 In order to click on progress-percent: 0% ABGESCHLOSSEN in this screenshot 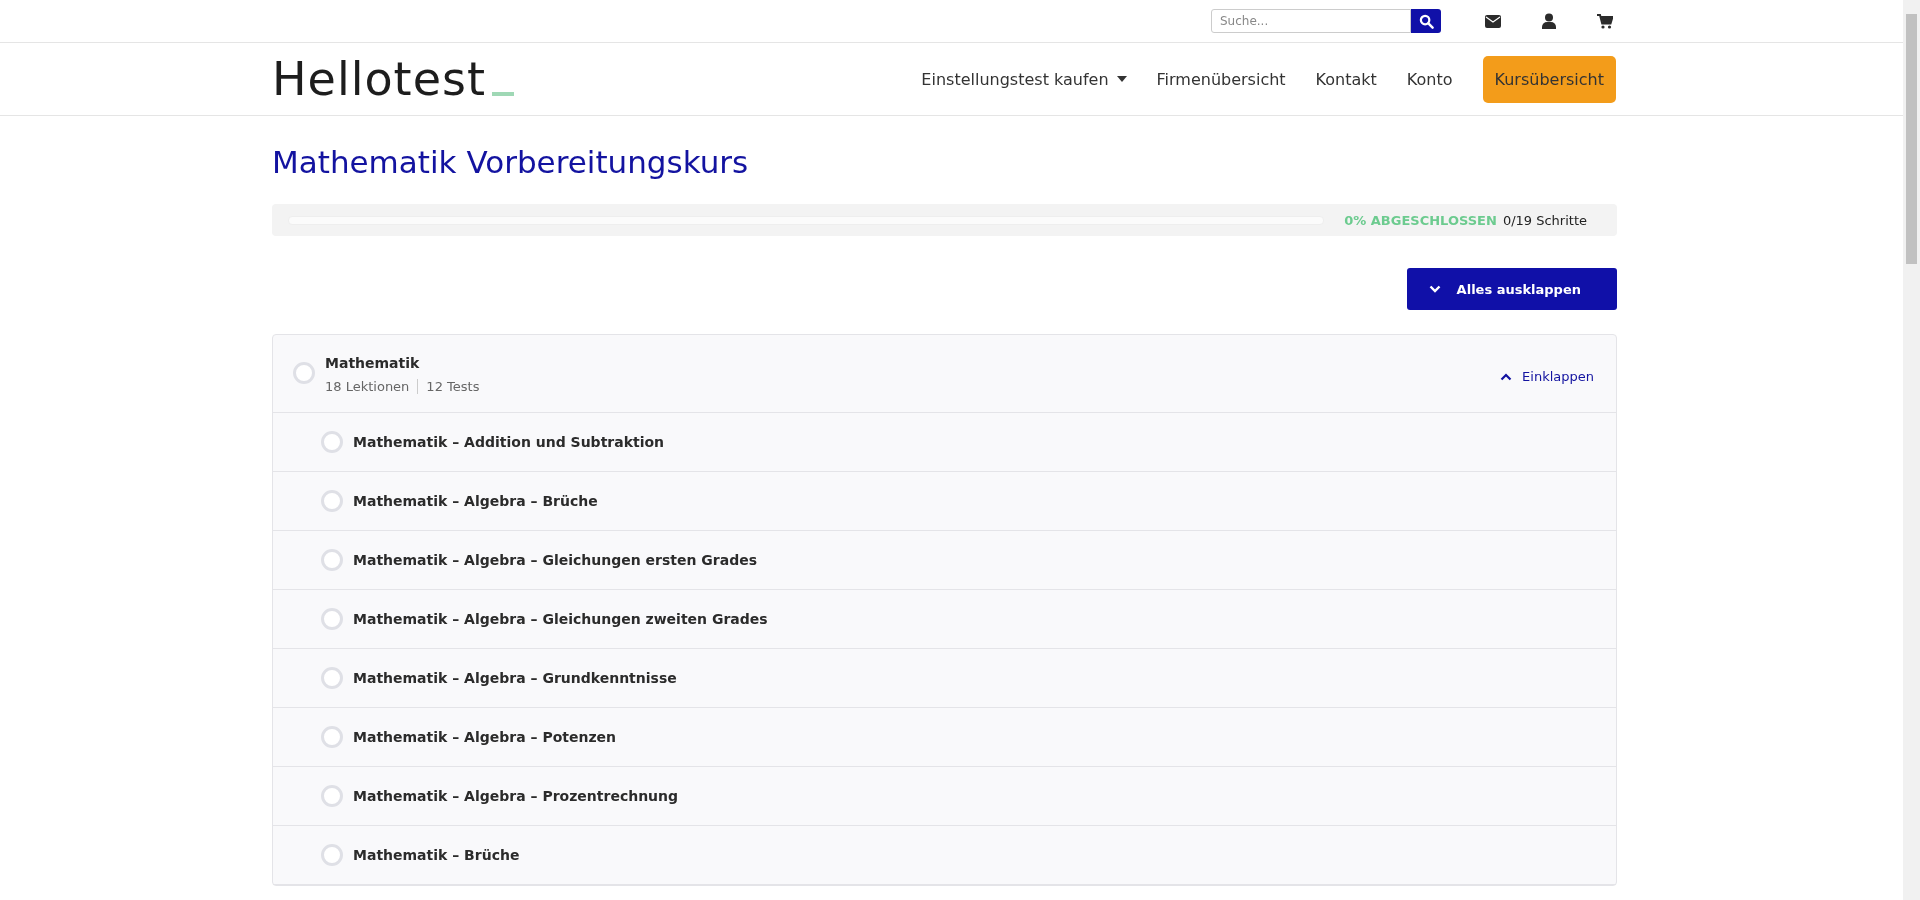, I will do `click(1420, 220)`.